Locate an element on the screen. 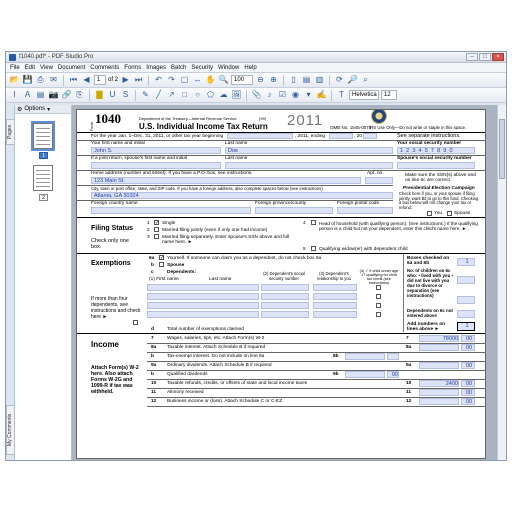 This screenshot has width=512, height=512. last-page-icon: ⏭ is located at coordinates (138, 80).